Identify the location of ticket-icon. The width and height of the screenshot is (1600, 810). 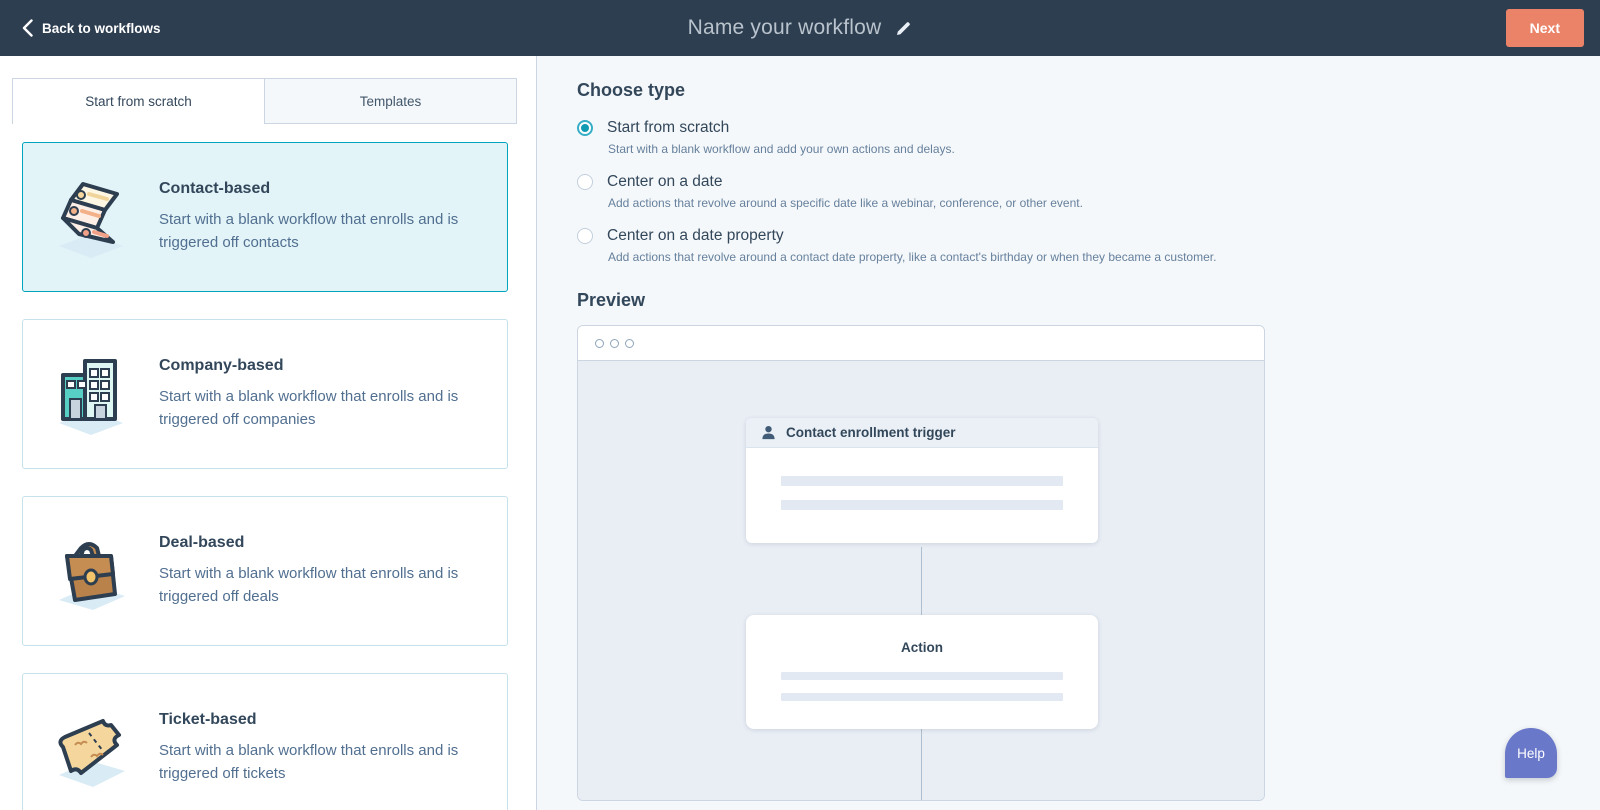
(91, 748).